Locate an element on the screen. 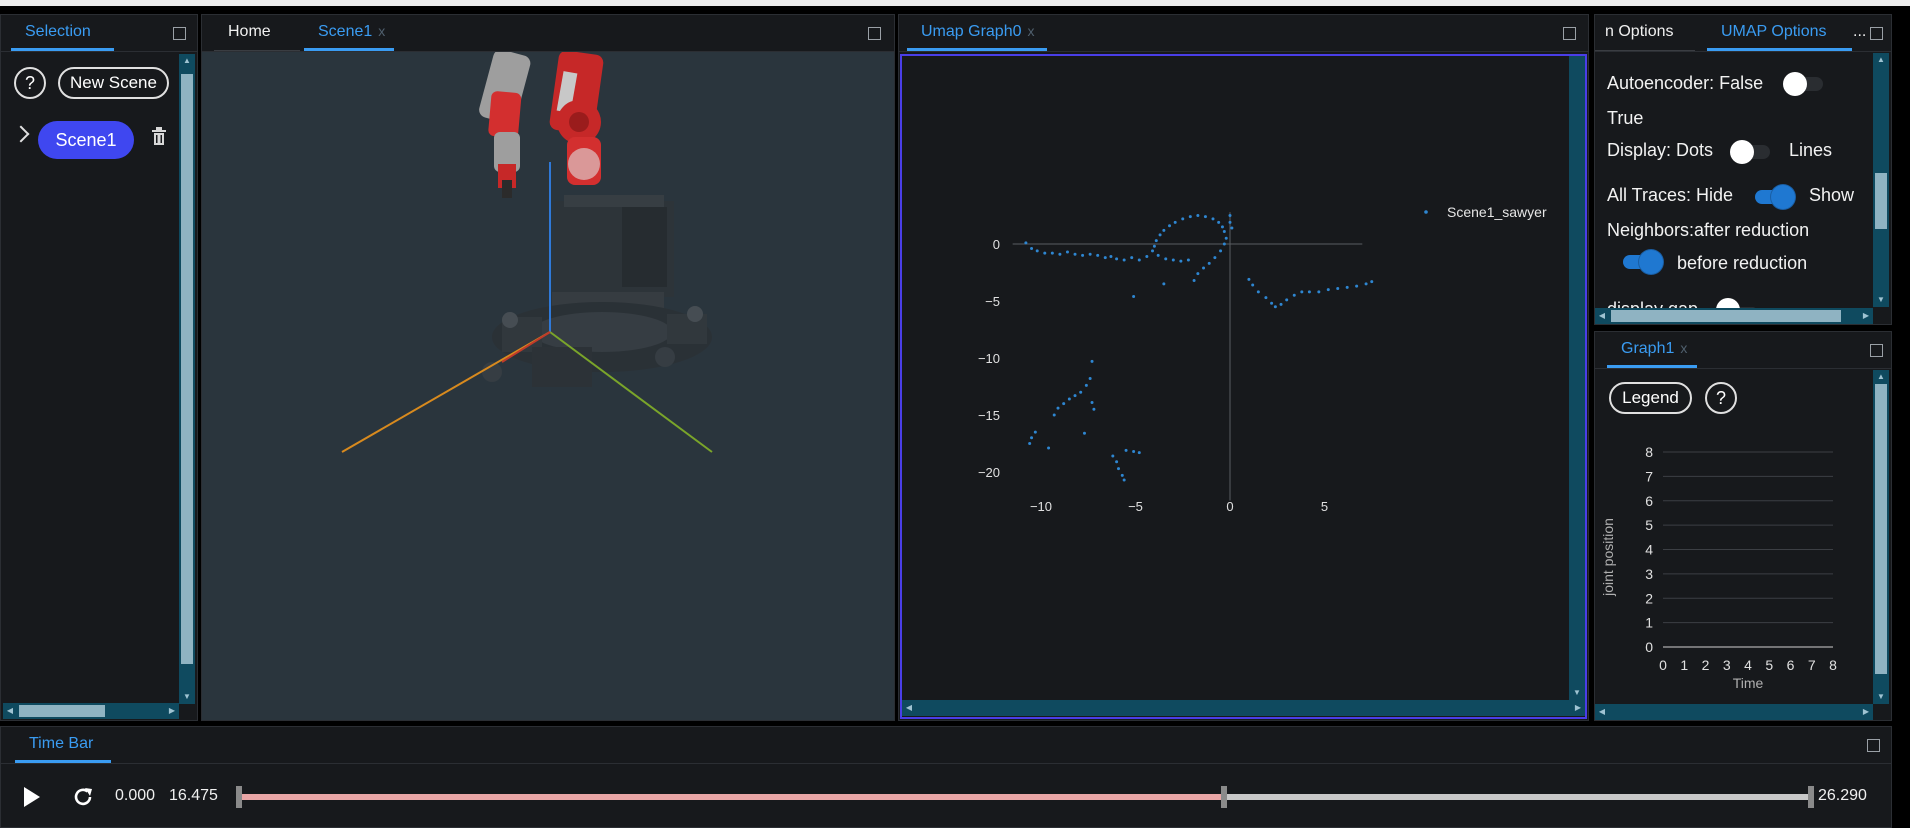 The width and height of the screenshot is (1910, 828). graph1-horizontal-scrollbar: ◀ ▶ is located at coordinates (1734, 712).